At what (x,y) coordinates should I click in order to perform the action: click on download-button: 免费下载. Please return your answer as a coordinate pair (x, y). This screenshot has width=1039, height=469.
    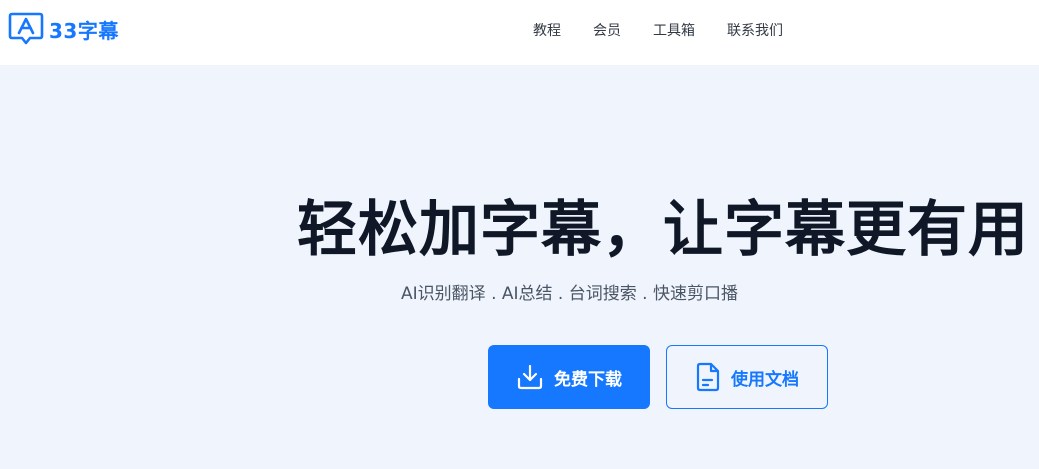
    Looking at the image, I should click on (569, 377).